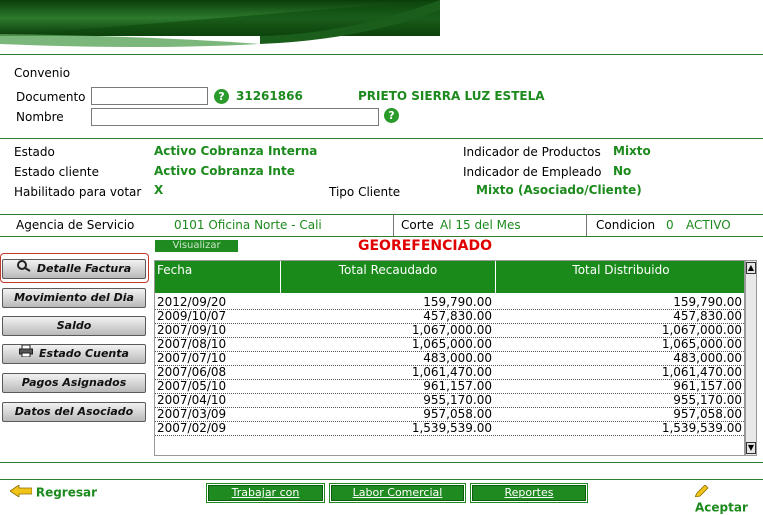 This screenshot has height=515, width=763. What do you see at coordinates (381, 479) in the screenshot?
I see `footer-divider` at bounding box center [381, 479].